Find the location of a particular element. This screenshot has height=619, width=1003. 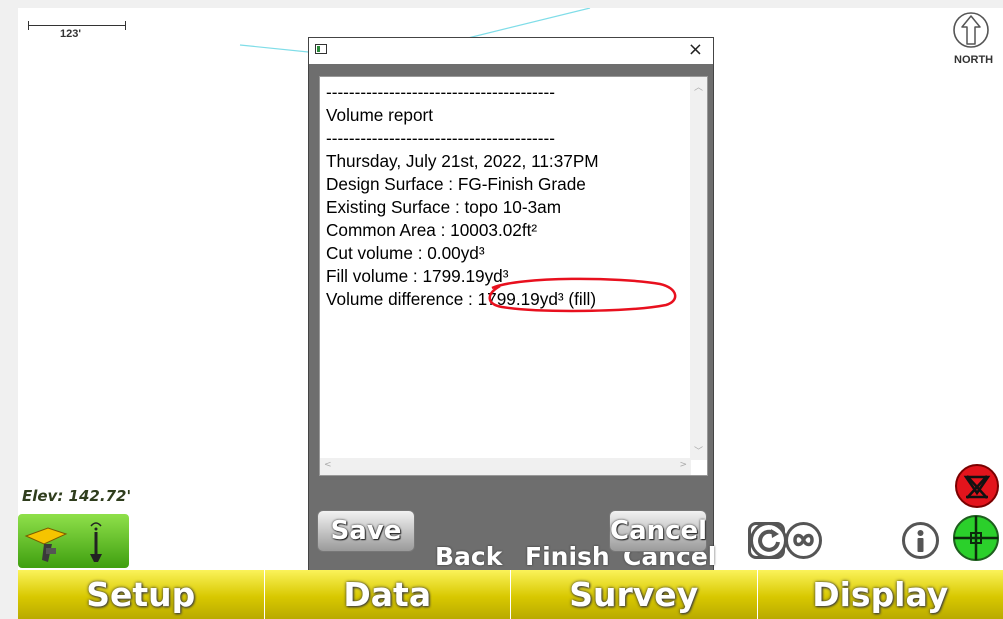

report-line: Design Surface : FG-Finish Grade is located at coordinates (456, 184).